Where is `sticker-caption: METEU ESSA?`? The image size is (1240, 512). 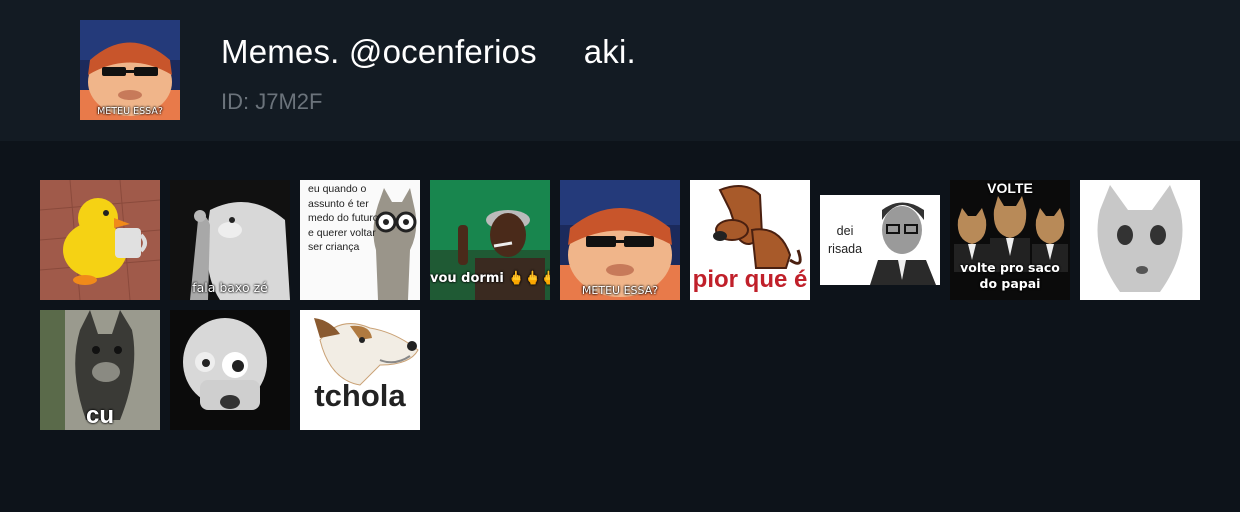 sticker-caption: METEU ESSA? is located at coordinates (620, 290).